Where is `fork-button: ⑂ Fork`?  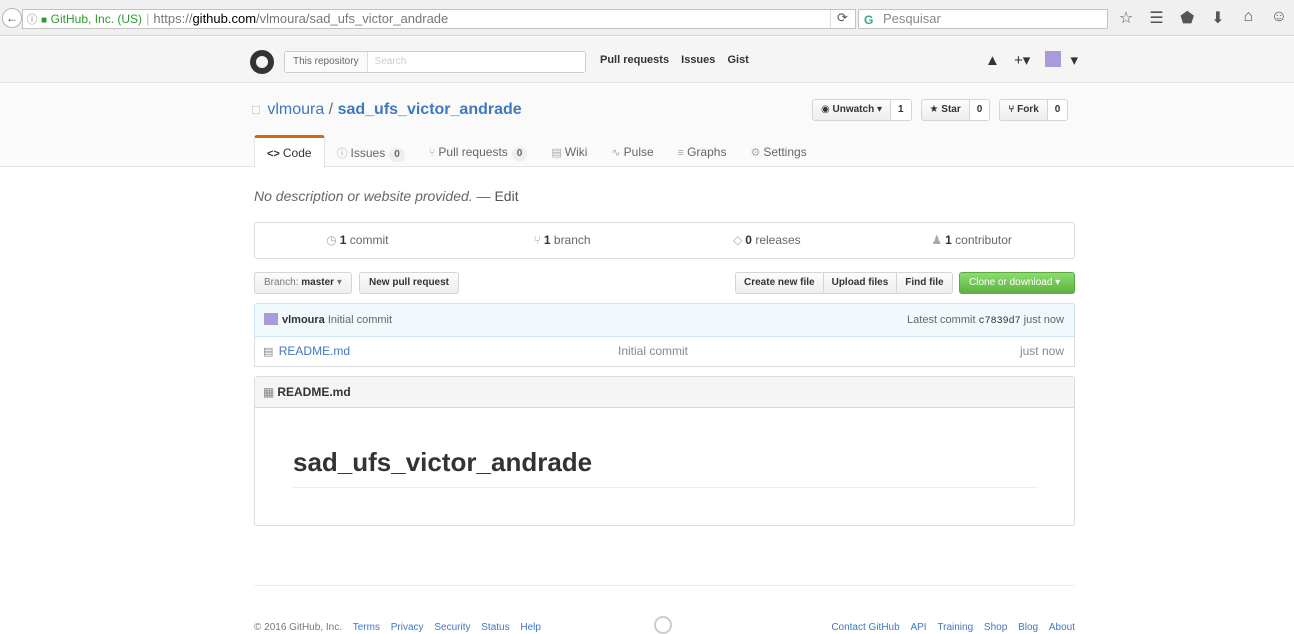
fork-button: ⑂ Fork is located at coordinates (1023, 110).